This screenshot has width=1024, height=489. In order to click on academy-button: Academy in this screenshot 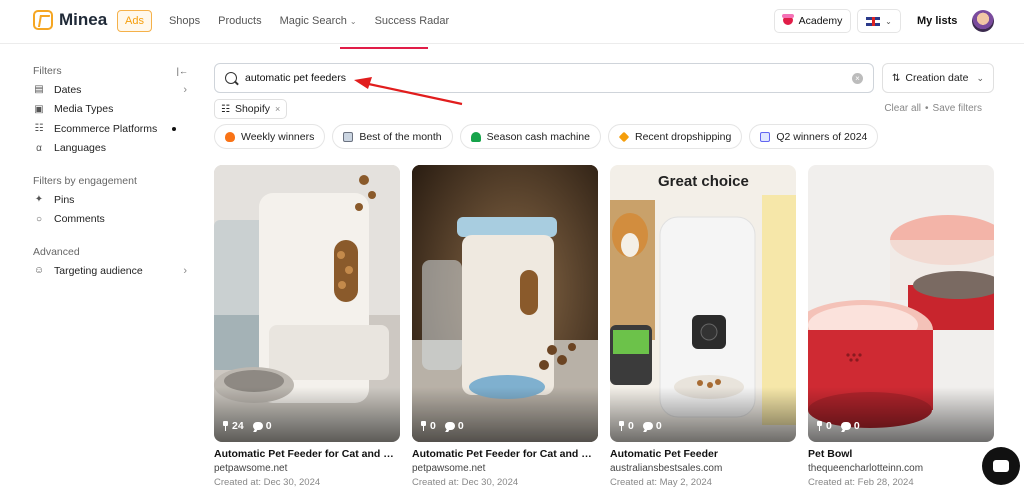, I will do `click(812, 21)`.